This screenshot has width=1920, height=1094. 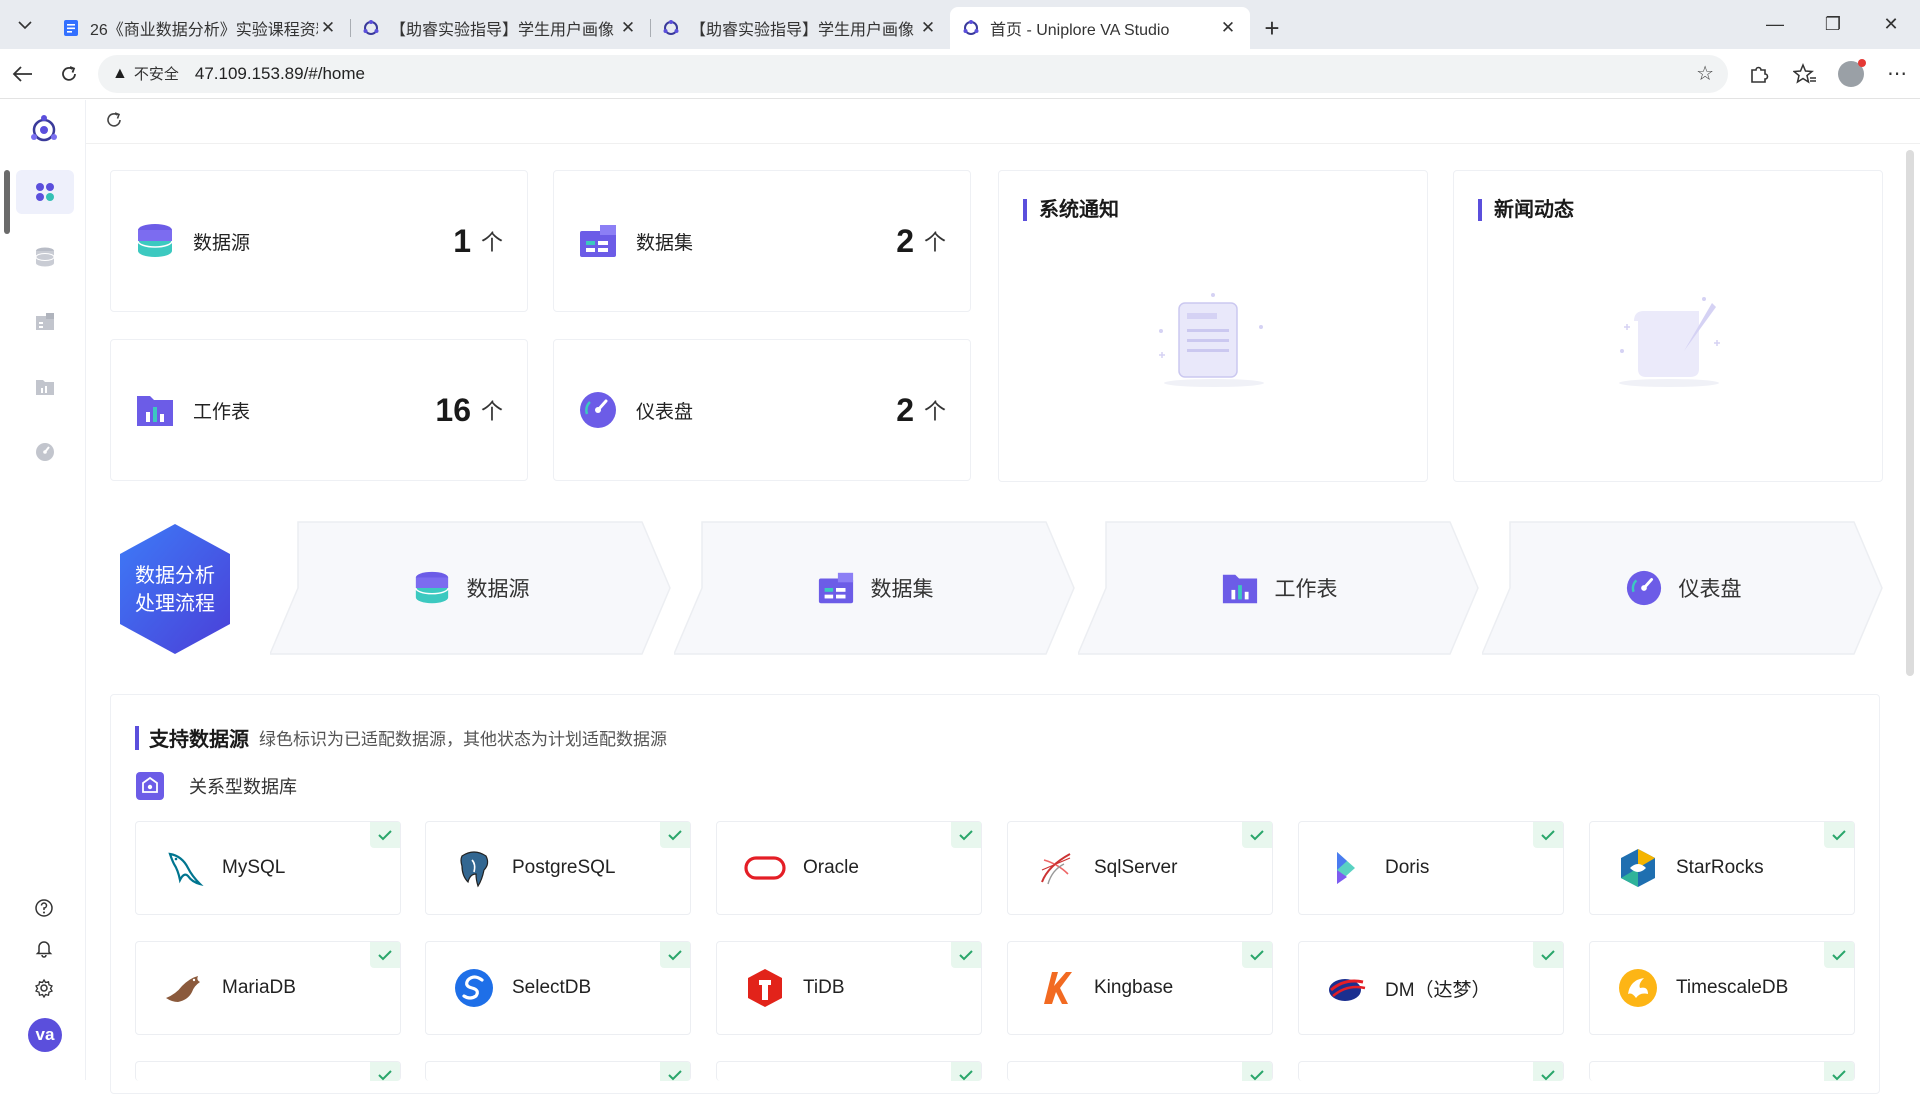 I want to click on flow-step-worksheet: 工作表, so click(x=1279, y=588).